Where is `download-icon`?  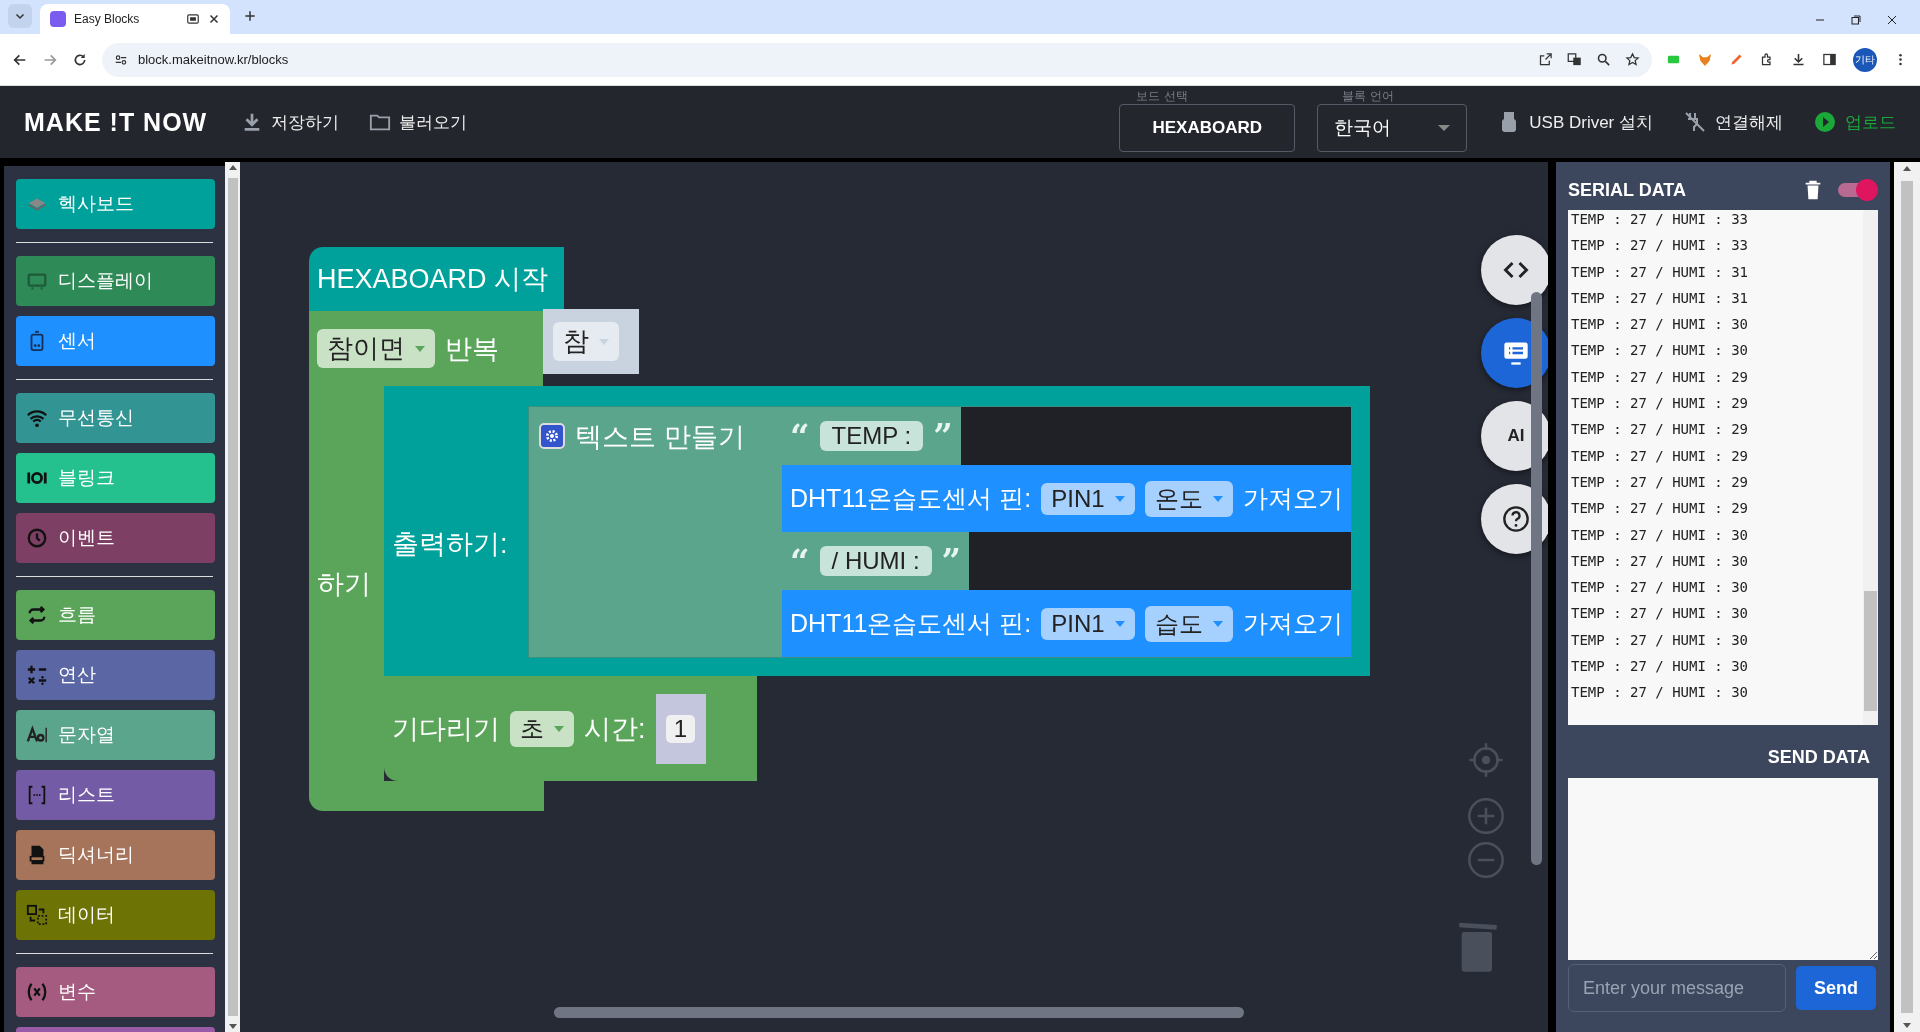
download-icon is located at coordinates (1798, 59).